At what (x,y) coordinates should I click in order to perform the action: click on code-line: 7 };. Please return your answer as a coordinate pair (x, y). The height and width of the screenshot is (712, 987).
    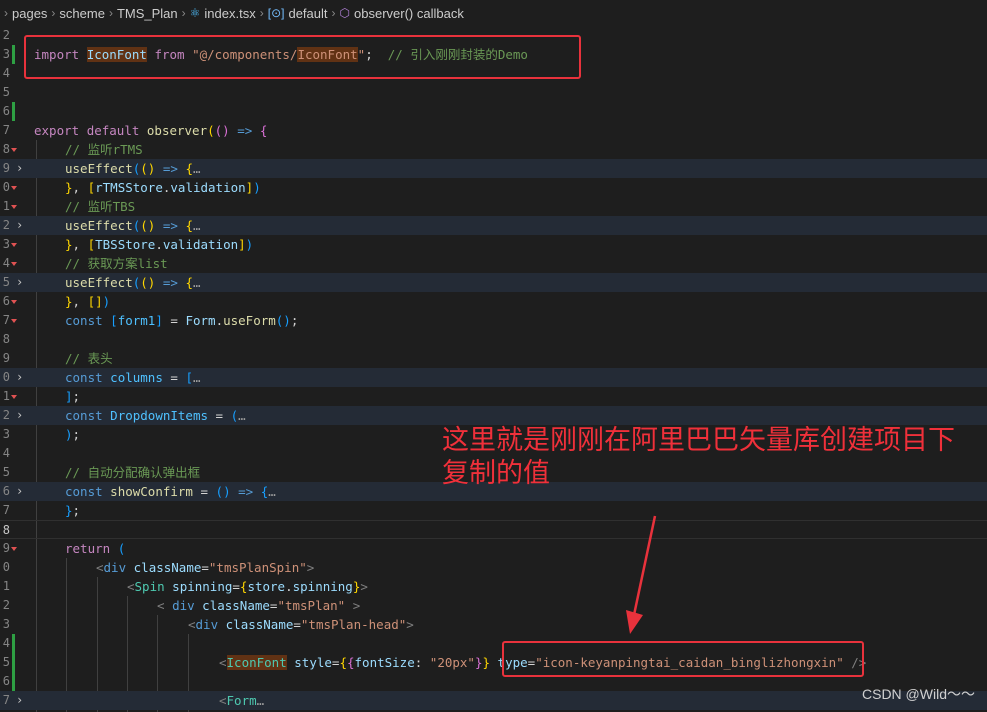
    Looking at the image, I should click on (493, 510).